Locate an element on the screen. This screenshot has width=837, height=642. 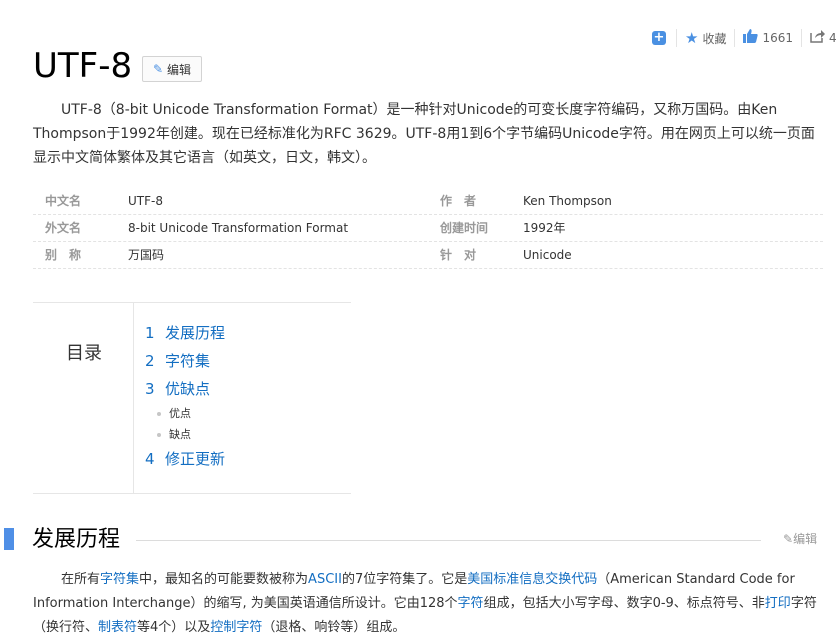
edit-button-label: 编辑 is located at coordinates (179, 69).